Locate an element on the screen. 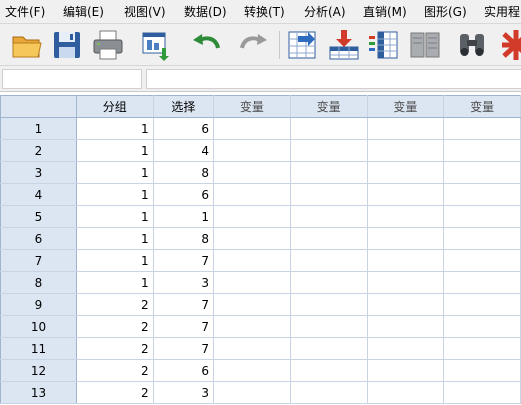  menu-graphs: 图形(G) is located at coordinates (445, 12).